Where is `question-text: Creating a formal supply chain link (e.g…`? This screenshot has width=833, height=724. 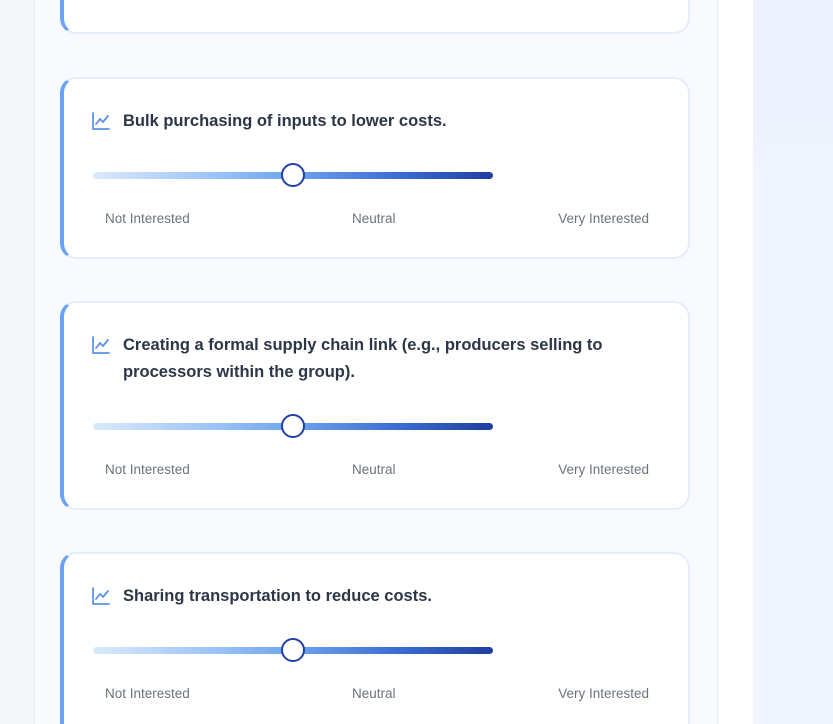
question-text: Creating a formal supply chain link (e.g… is located at coordinates (363, 358).